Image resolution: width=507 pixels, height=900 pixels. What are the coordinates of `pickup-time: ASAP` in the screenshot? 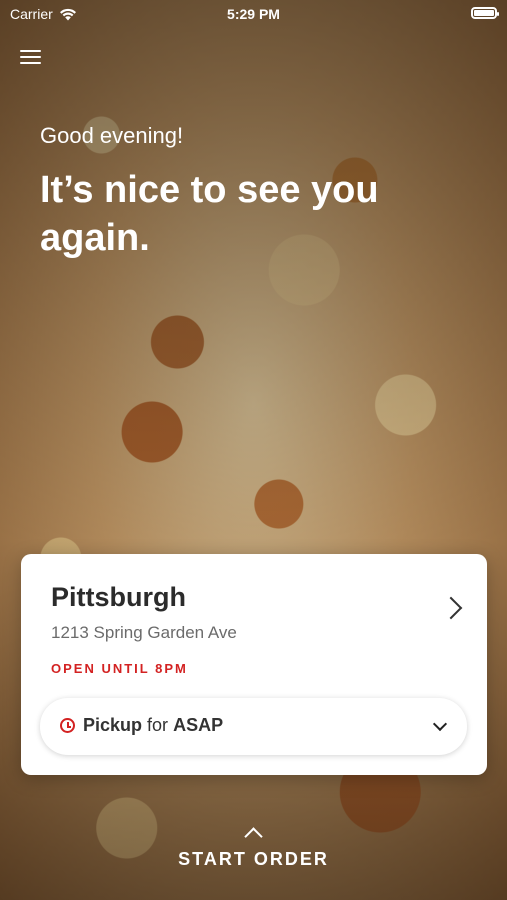 It's located at (198, 725).